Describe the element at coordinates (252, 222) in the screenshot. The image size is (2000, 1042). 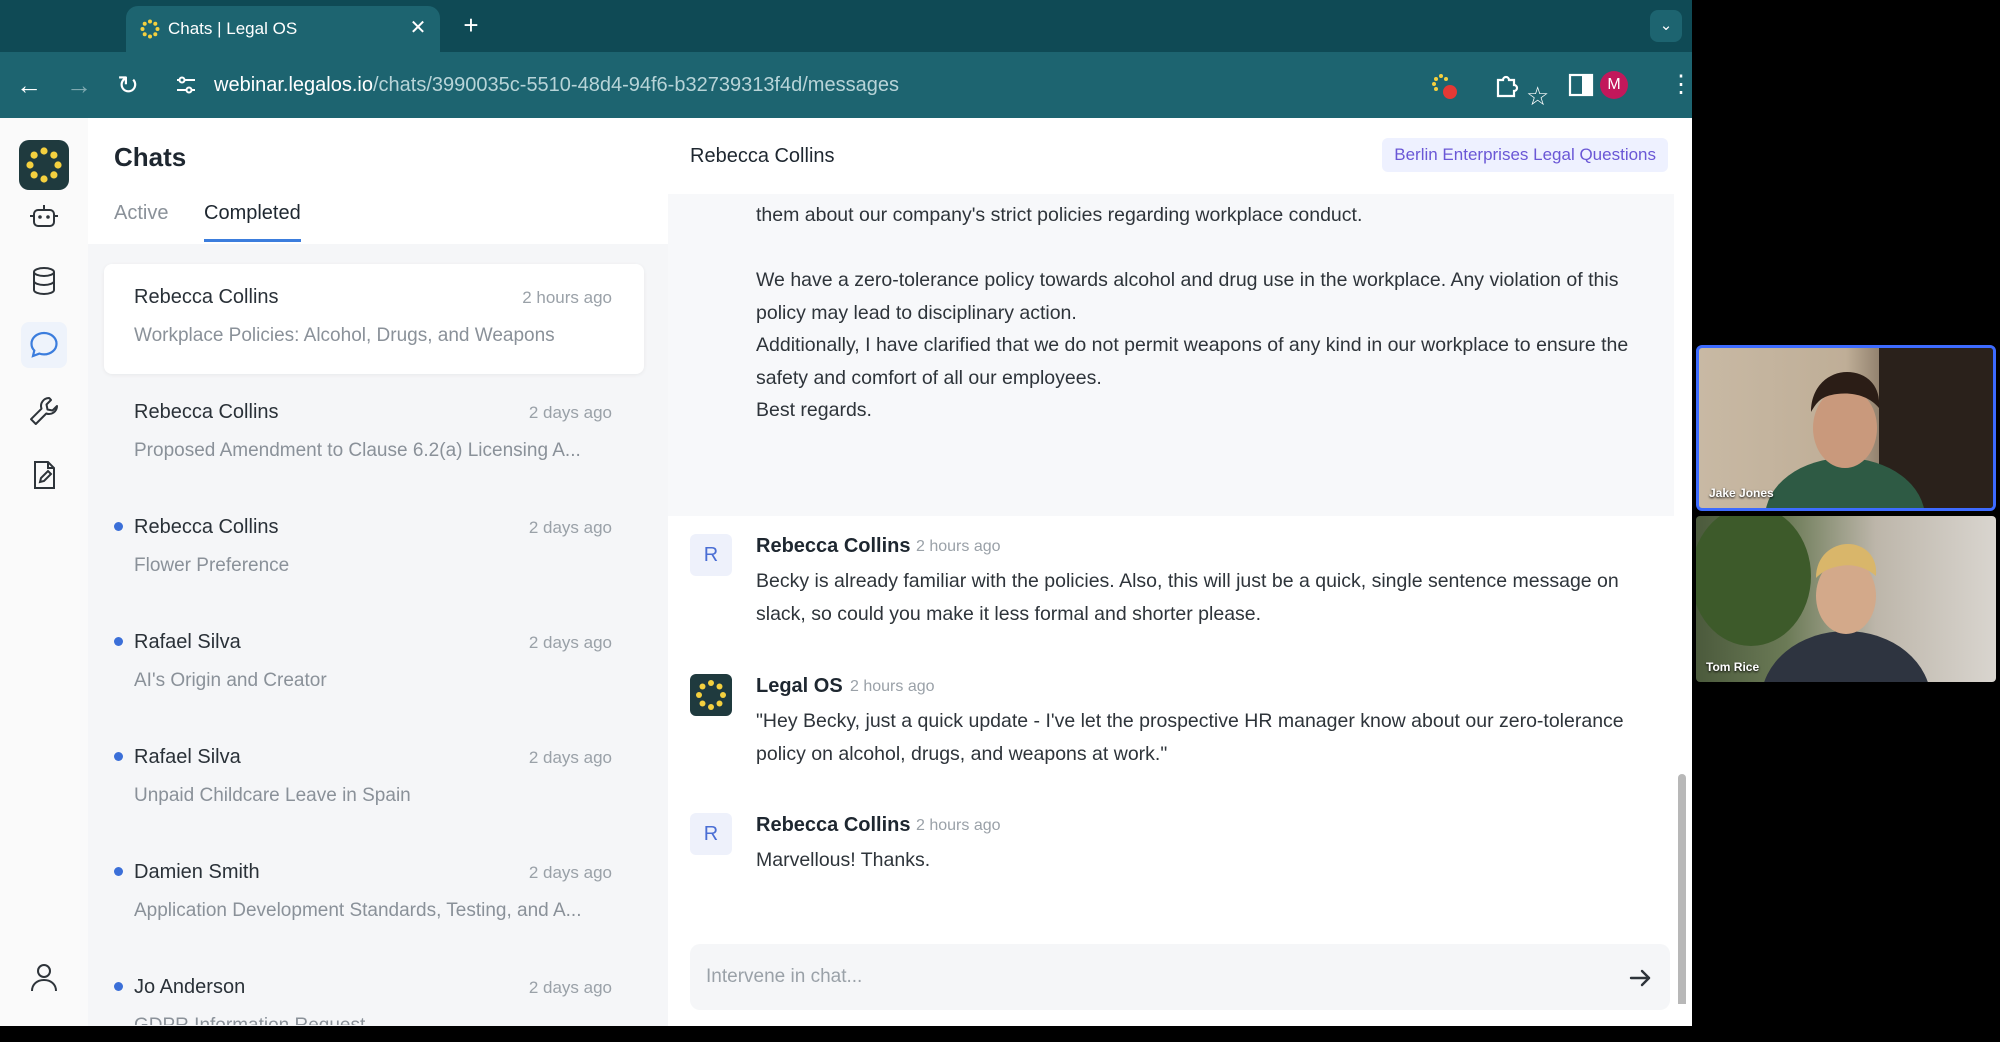
I see `tab-completed: Completed` at that location.